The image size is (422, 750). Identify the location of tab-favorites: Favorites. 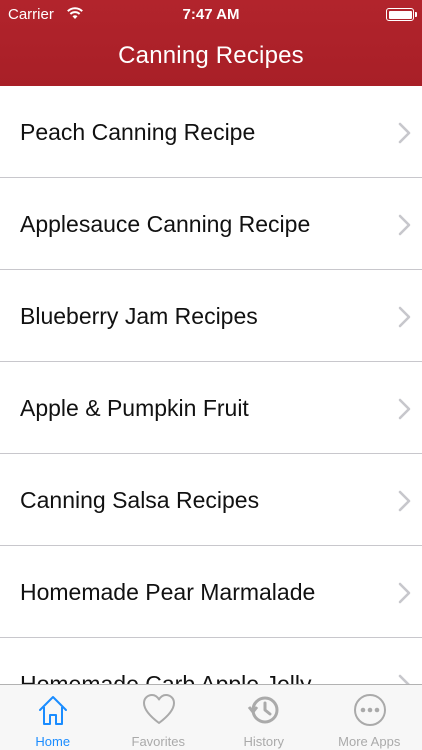
(159, 717).